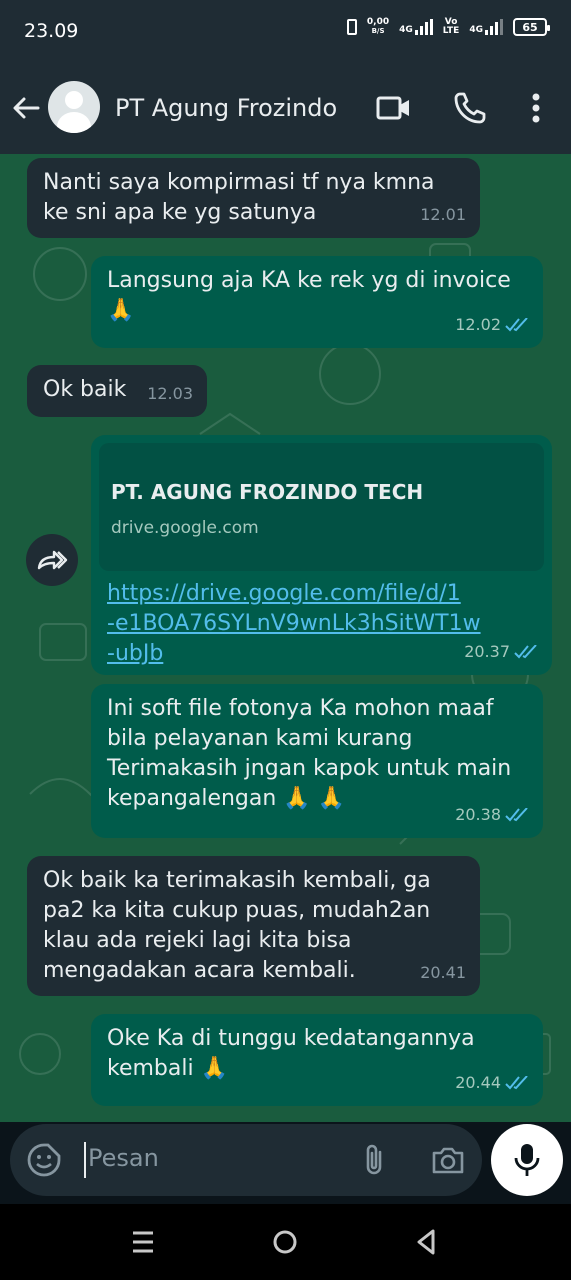 Image resolution: width=571 pixels, height=1280 pixels. What do you see at coordinates (123, 1158) in the screenshot?
I see `message-input-placeholder: Pesan` at bounding box center [123, 1158].